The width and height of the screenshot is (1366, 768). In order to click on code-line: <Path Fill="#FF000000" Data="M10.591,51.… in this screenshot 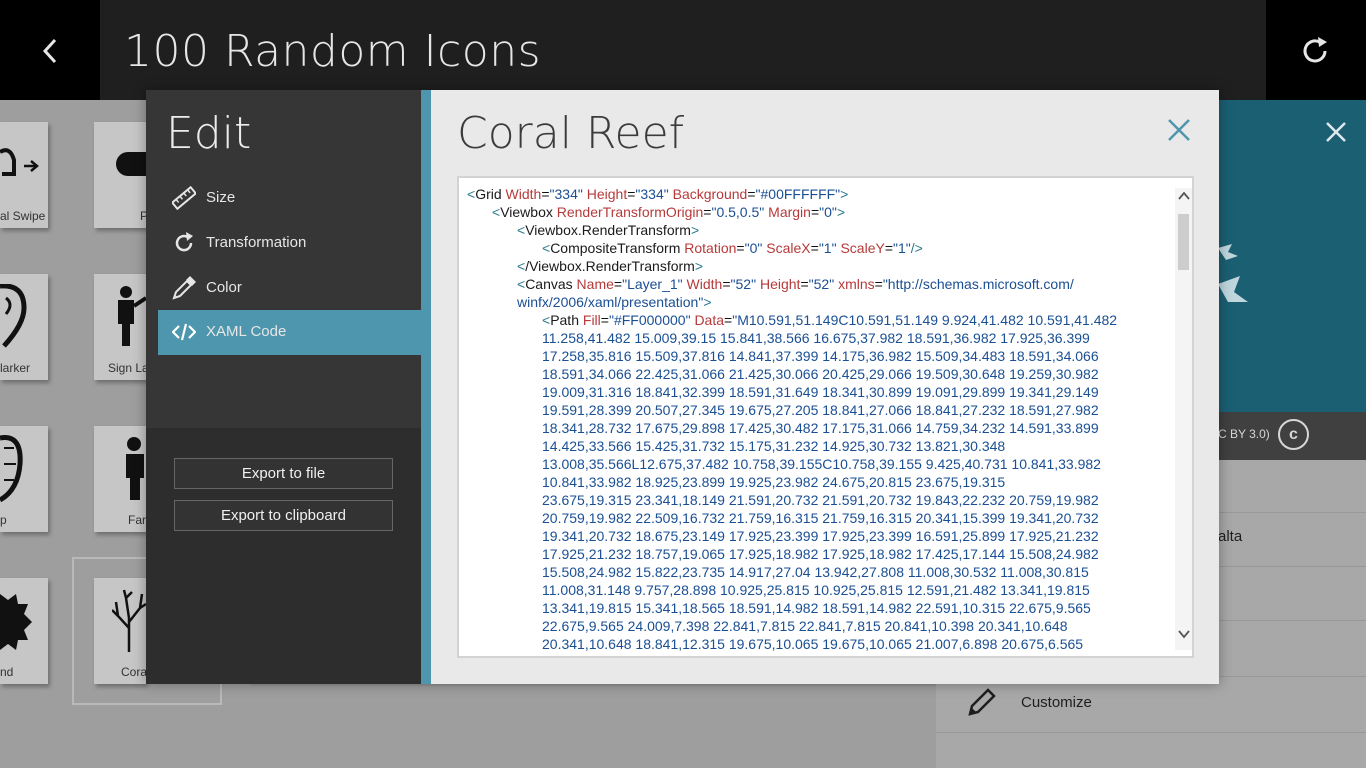, I will do `click(830, 320)`.